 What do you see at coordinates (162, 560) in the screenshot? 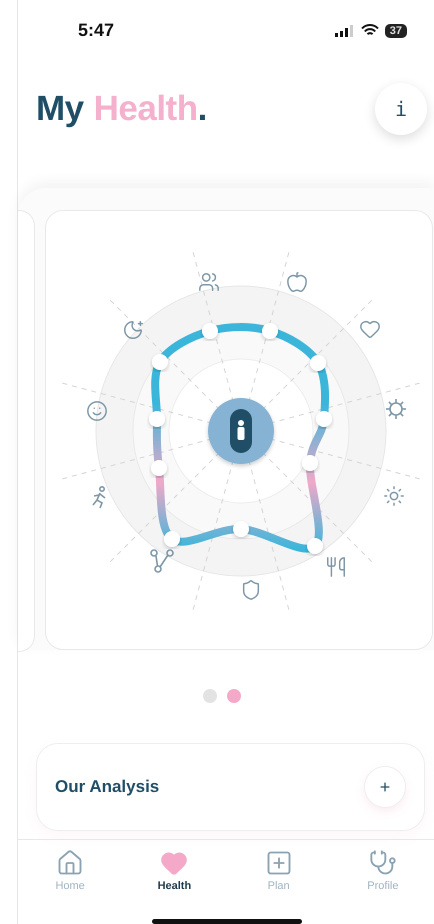
I see `molecule-icon` at bounding box center [162, 560].